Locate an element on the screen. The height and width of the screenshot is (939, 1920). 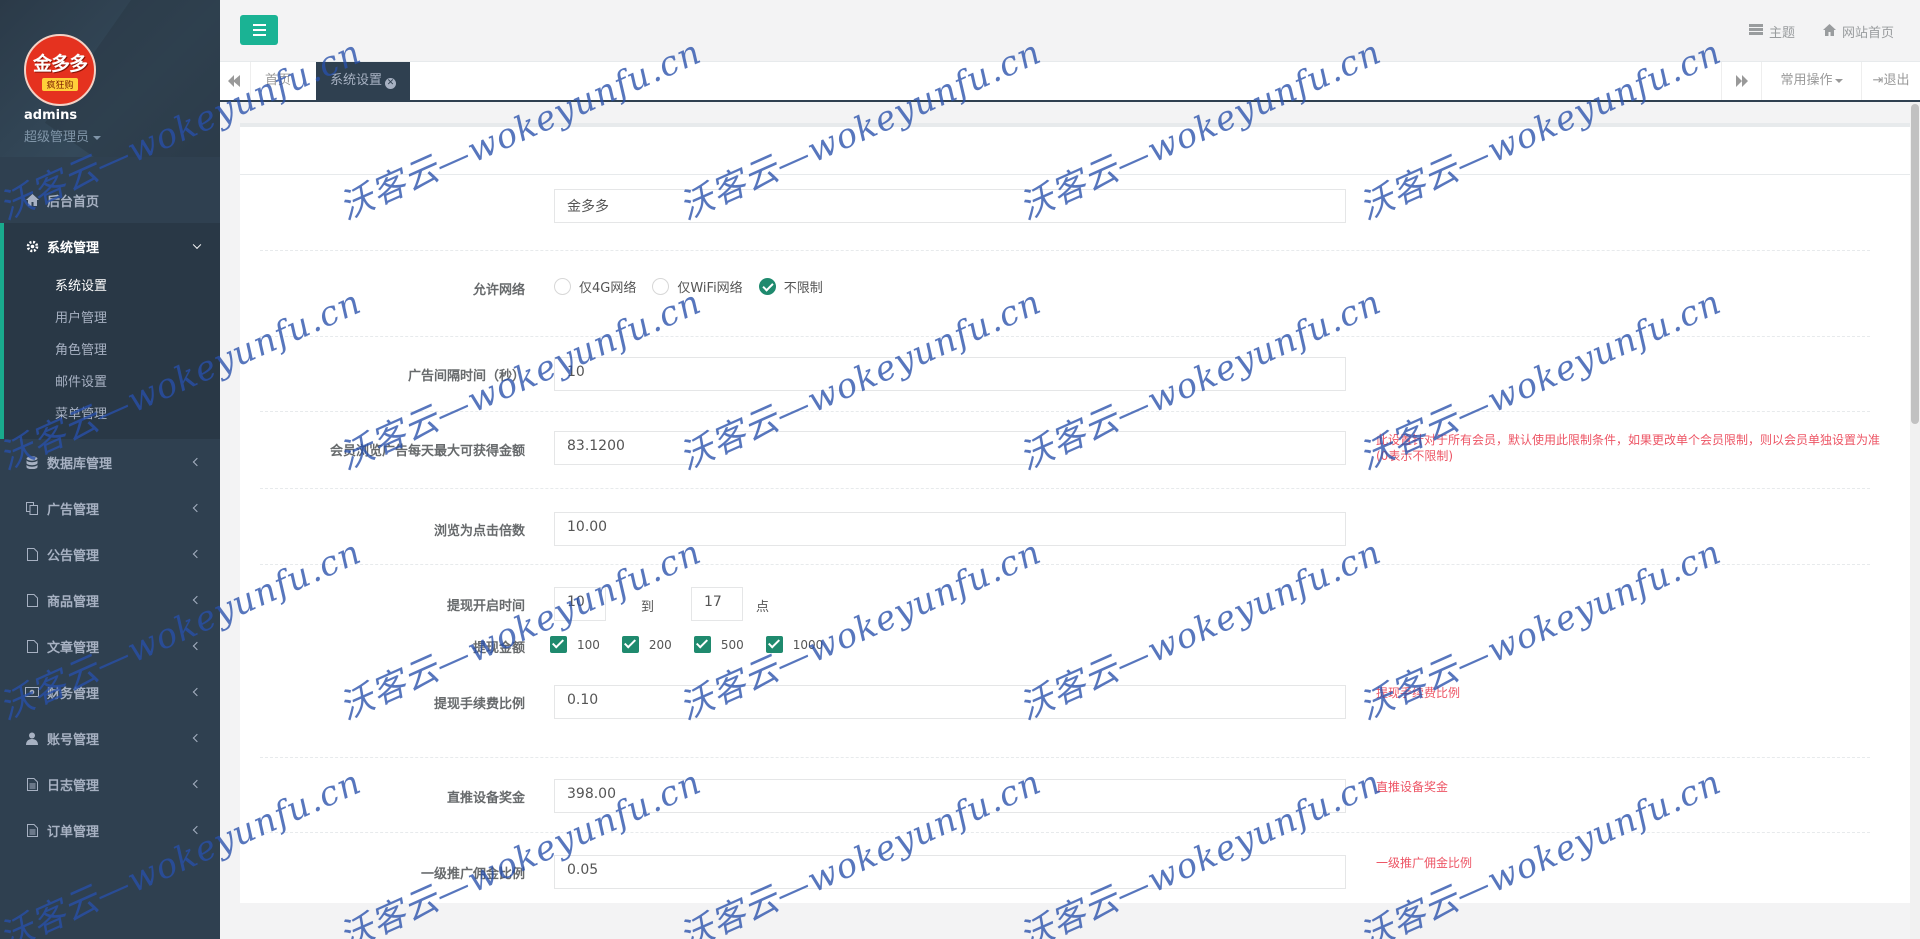
level1-input: 0.05 is located at coordinates (950, 872).